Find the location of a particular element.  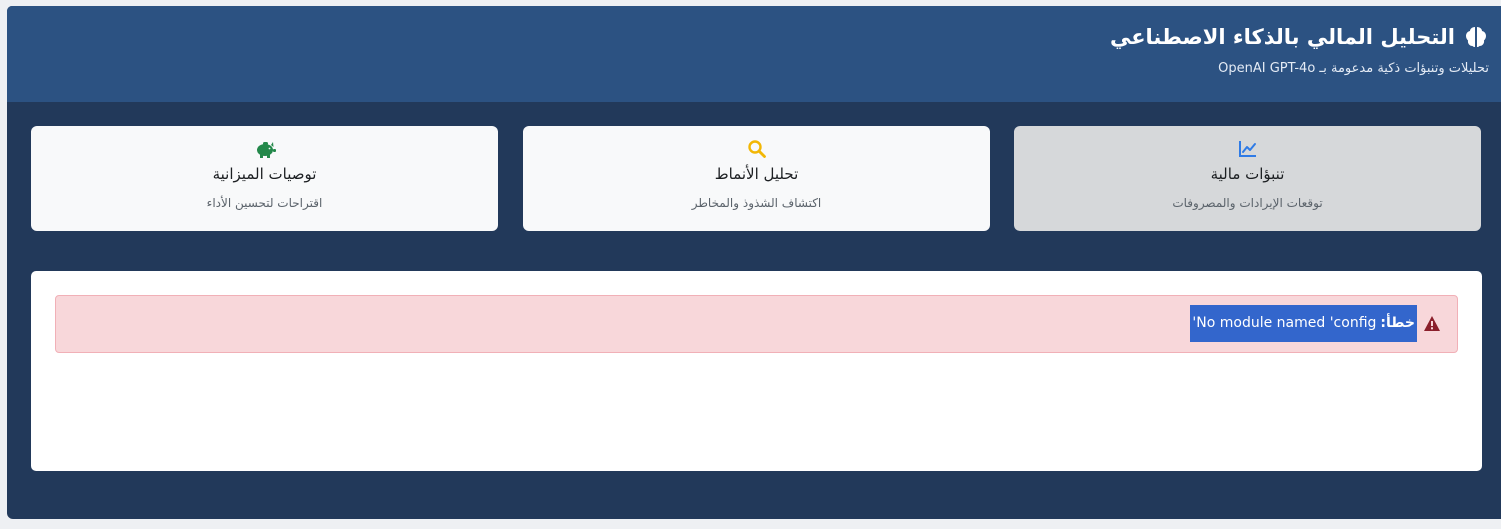

card-financial-forecasts: تنبؤات مالية توقعات الإيرادات والمصروفات is located at coordinates (1247, 178).